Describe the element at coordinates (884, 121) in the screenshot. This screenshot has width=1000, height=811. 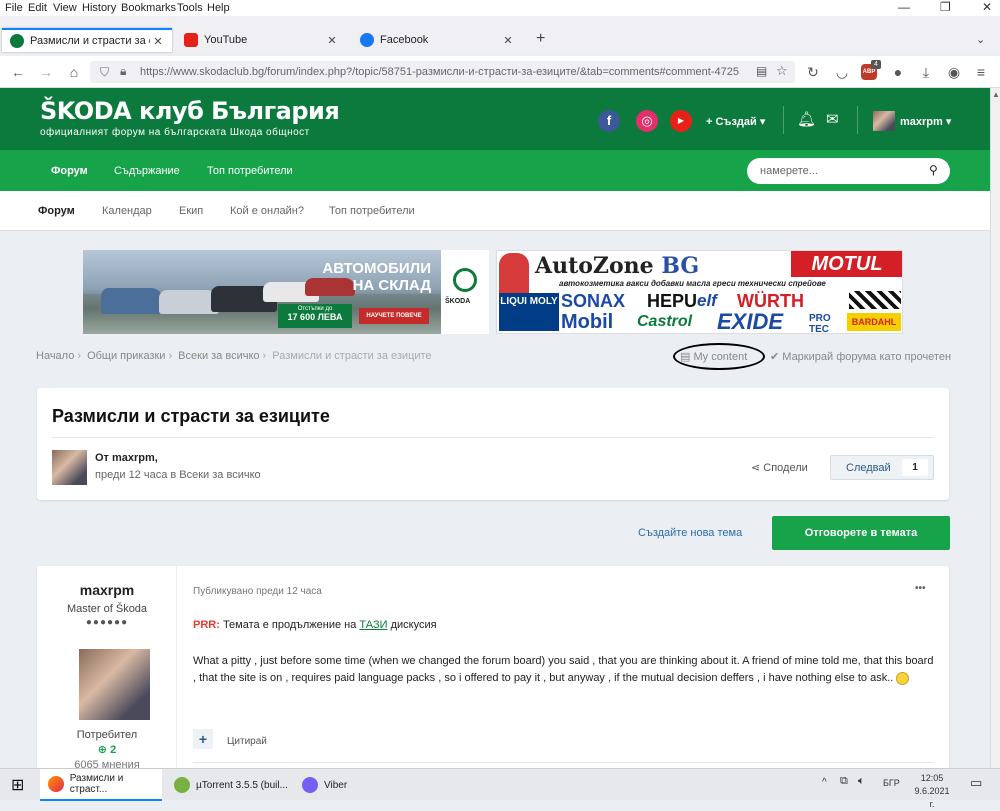
I see `user-avatar` at that location.